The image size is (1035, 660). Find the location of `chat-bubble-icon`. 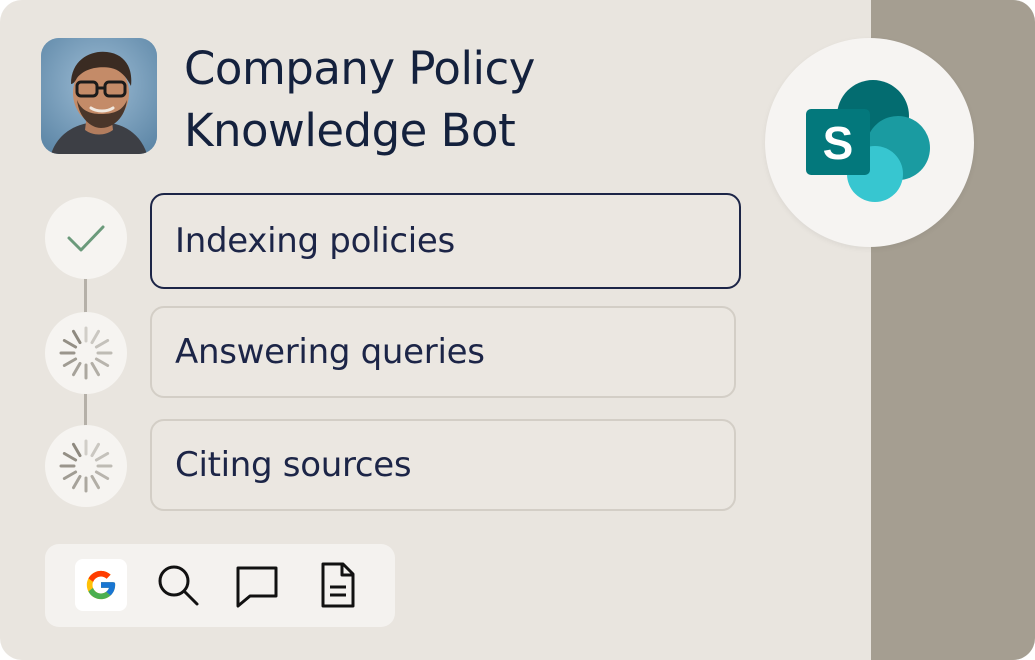

chat-bubble-icon is located at coordinates (257, 587).